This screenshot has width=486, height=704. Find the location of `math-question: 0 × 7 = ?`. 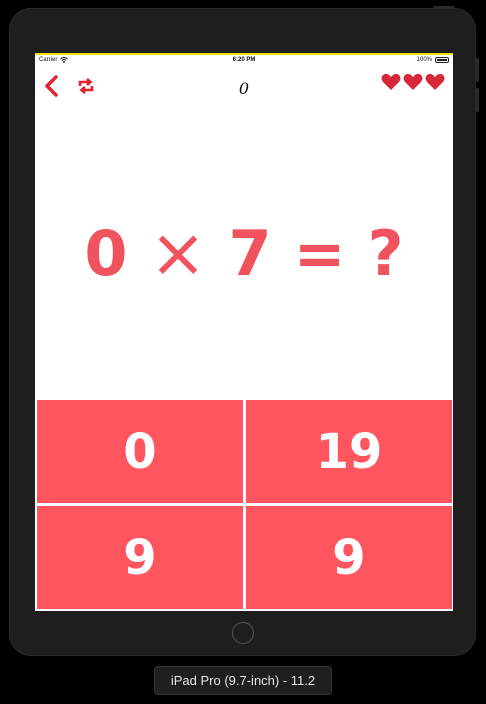

math-question: 0 × 7 = ? is located at coordinates (244, 253).